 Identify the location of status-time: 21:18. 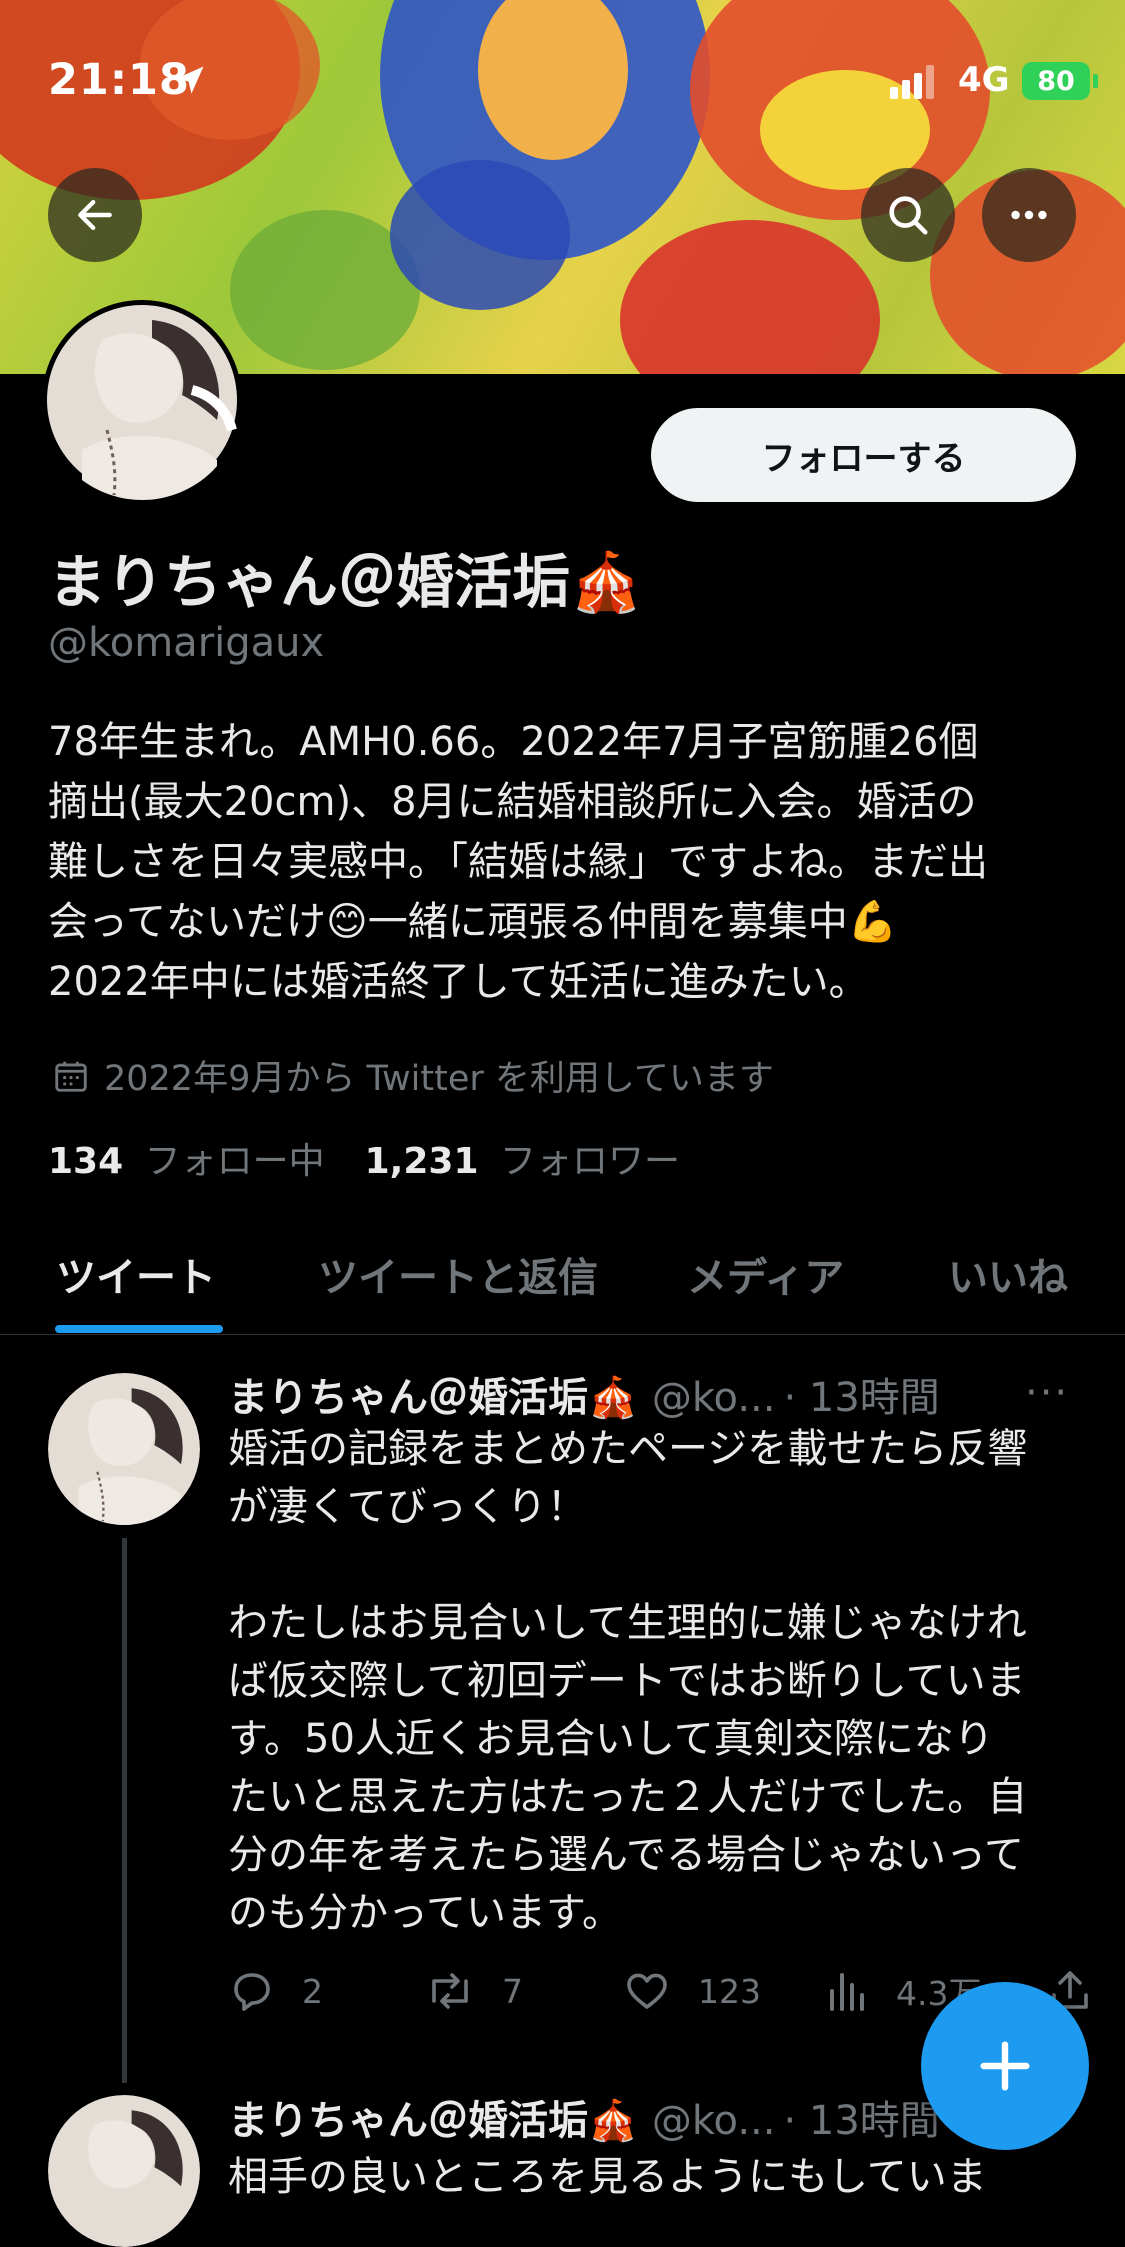
(119, 80).